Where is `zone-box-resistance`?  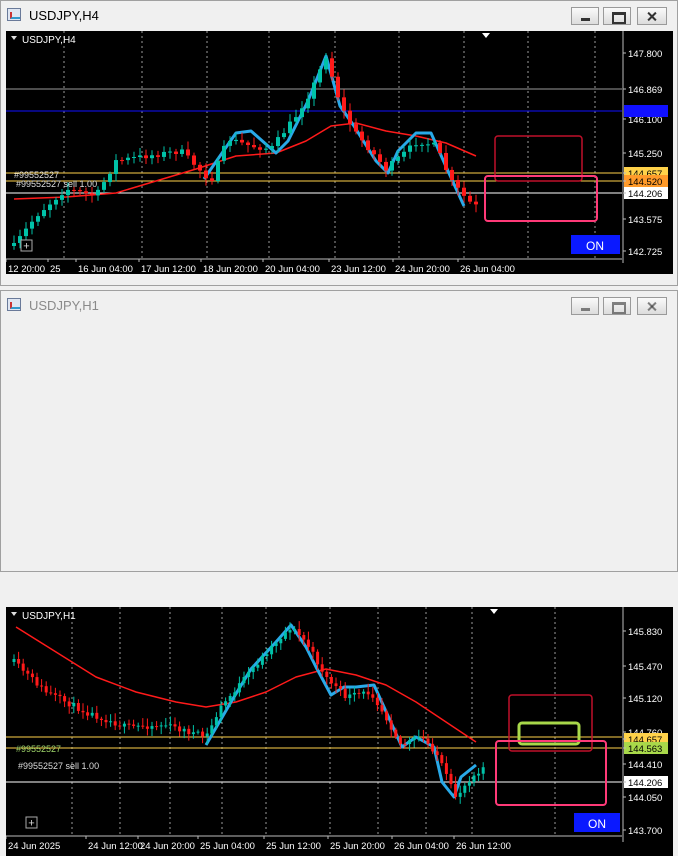 zone-box-resistance is located at coordinates (538, 158).